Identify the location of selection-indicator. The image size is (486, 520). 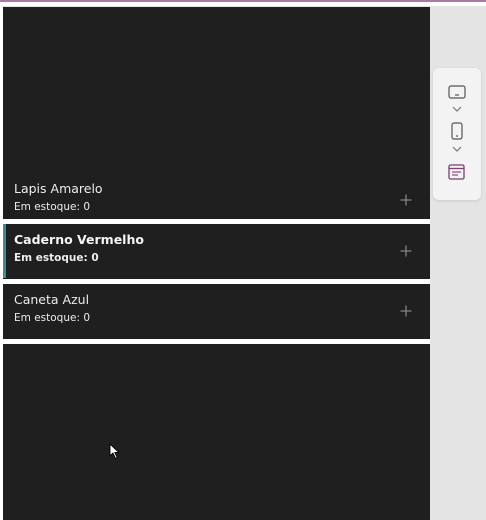
(4, 251).